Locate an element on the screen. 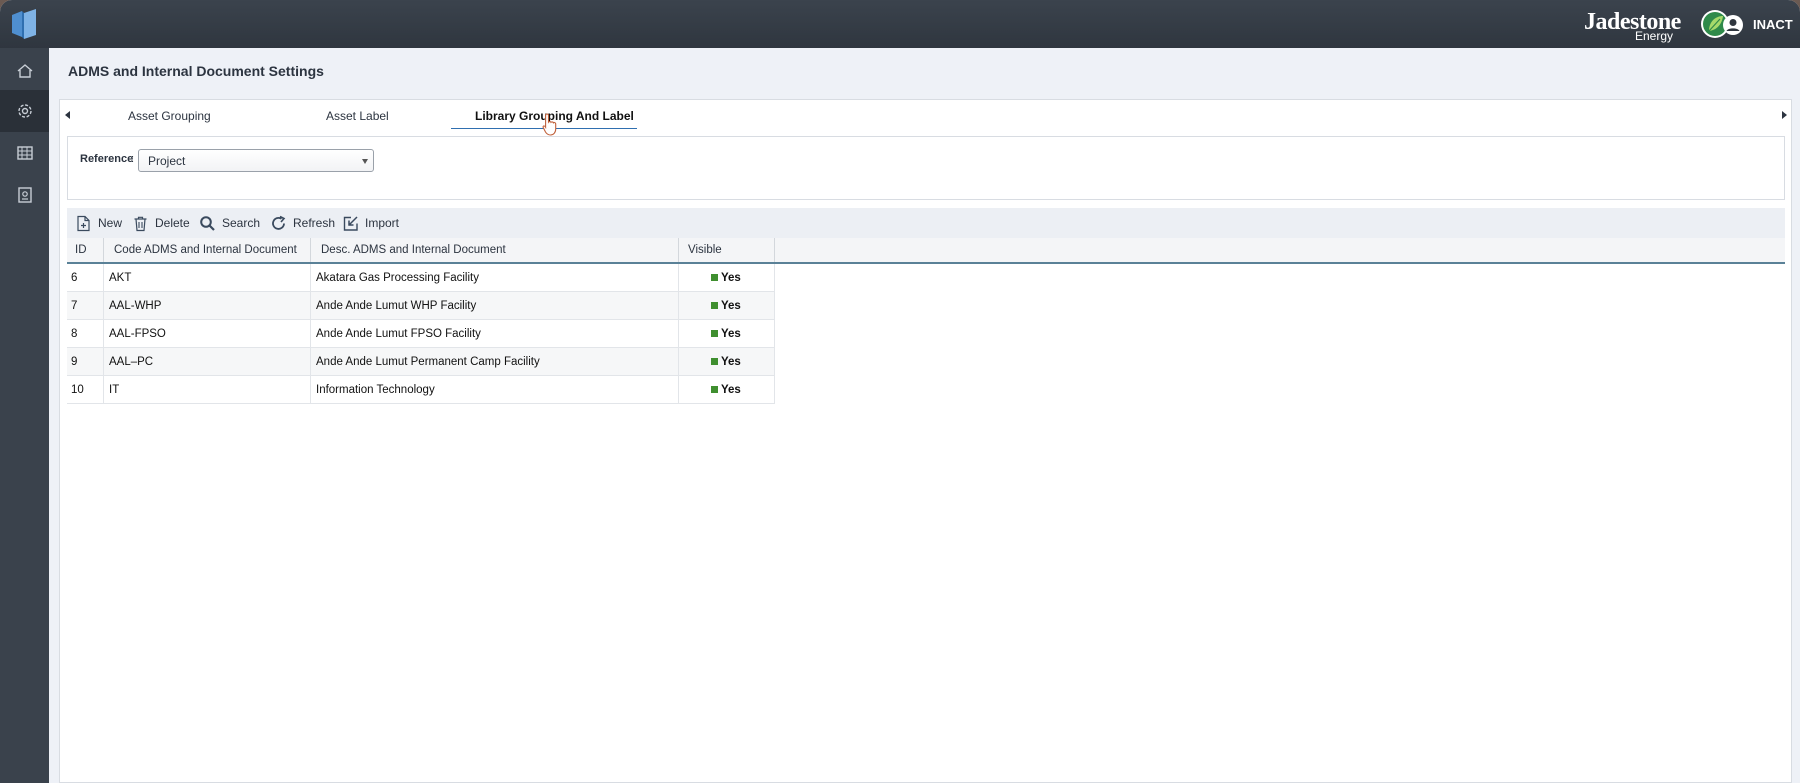 The width and height of the screenshot is (1800, 783). sidebar-item-grid is located at coordinates (24, 153).